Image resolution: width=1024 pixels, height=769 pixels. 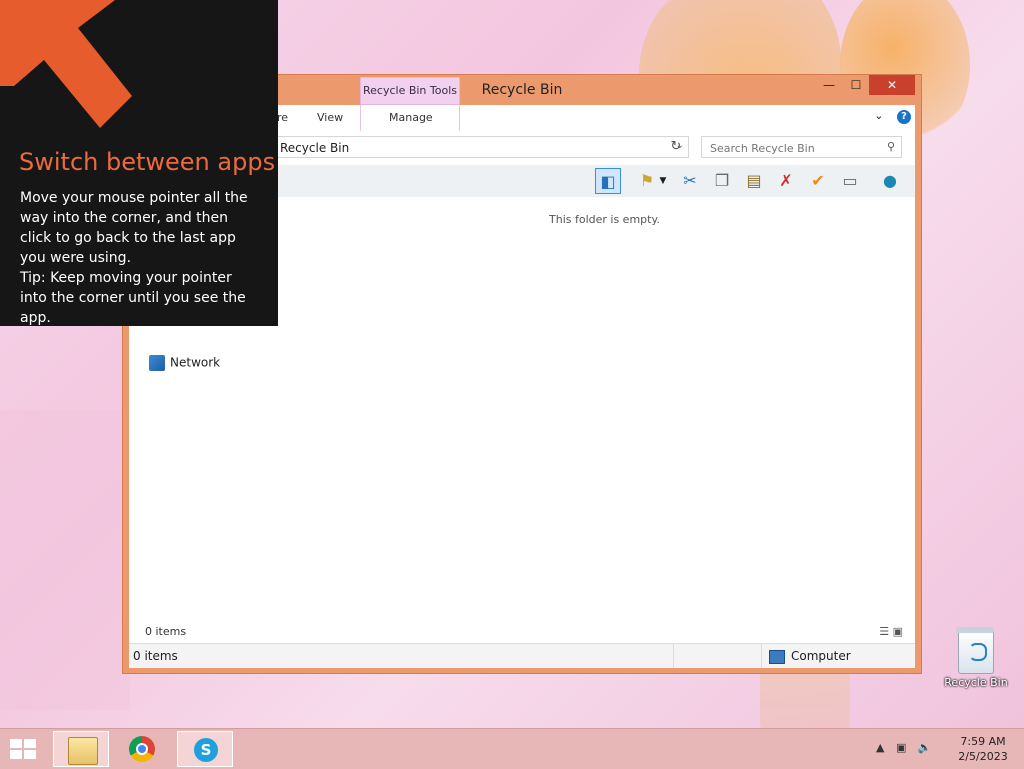 I want to click on start-button, so click(x=24, y=750).